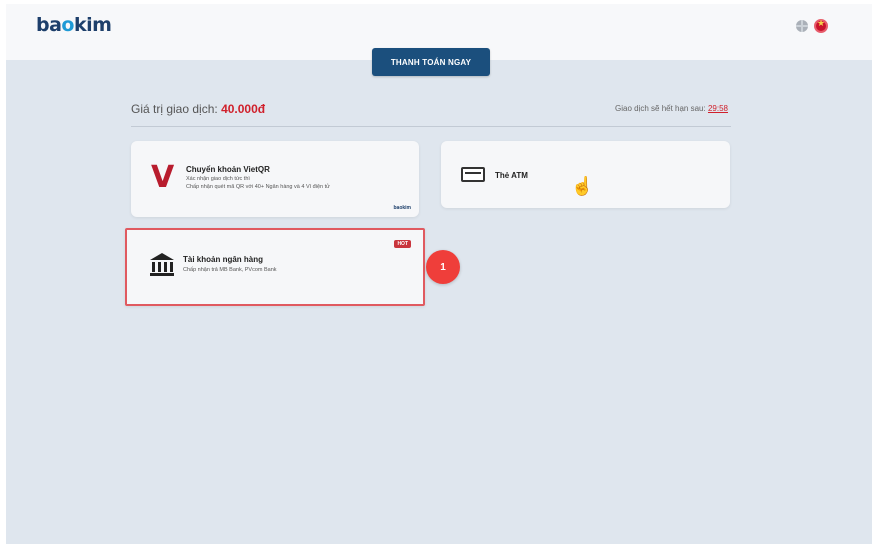 The height and width of the screenshot is (544, 878). Describe the element at coordinates (402, 244) in the screenshot. I see `hot-badge: HOT` at that location.